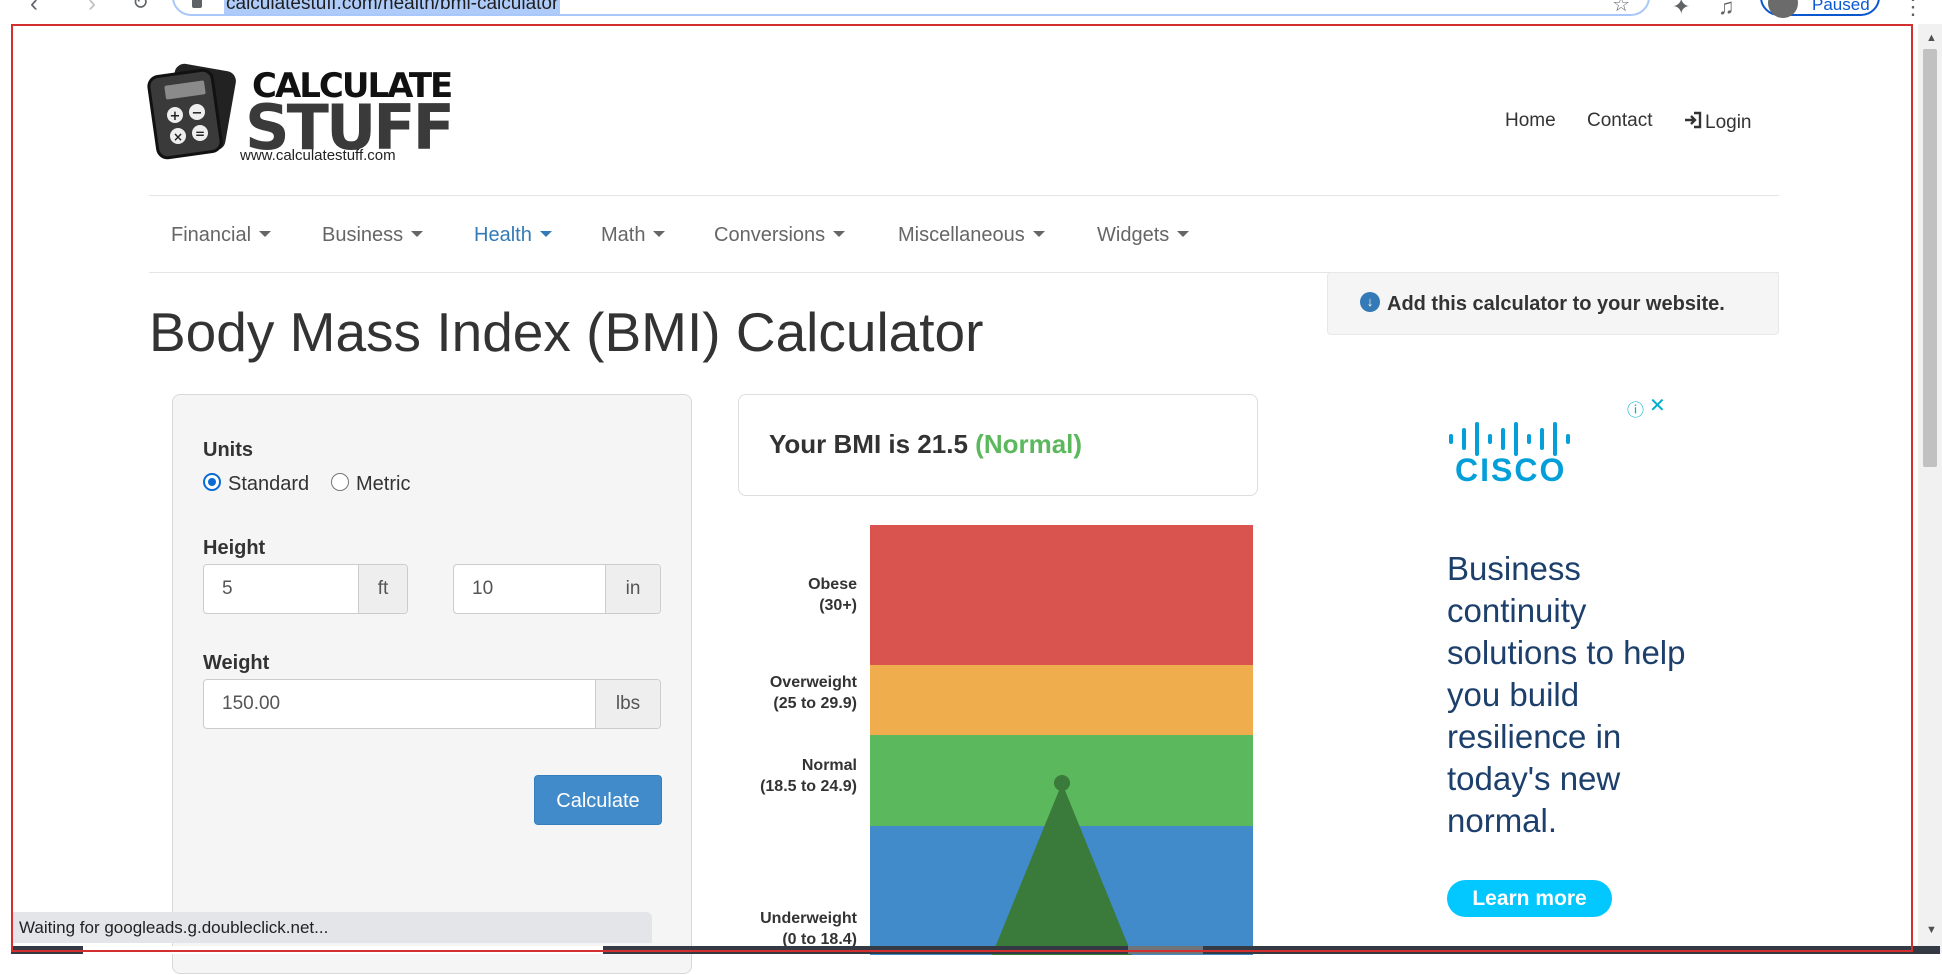  I want to click on extensions-icon: ✦, so click(1681, 10).